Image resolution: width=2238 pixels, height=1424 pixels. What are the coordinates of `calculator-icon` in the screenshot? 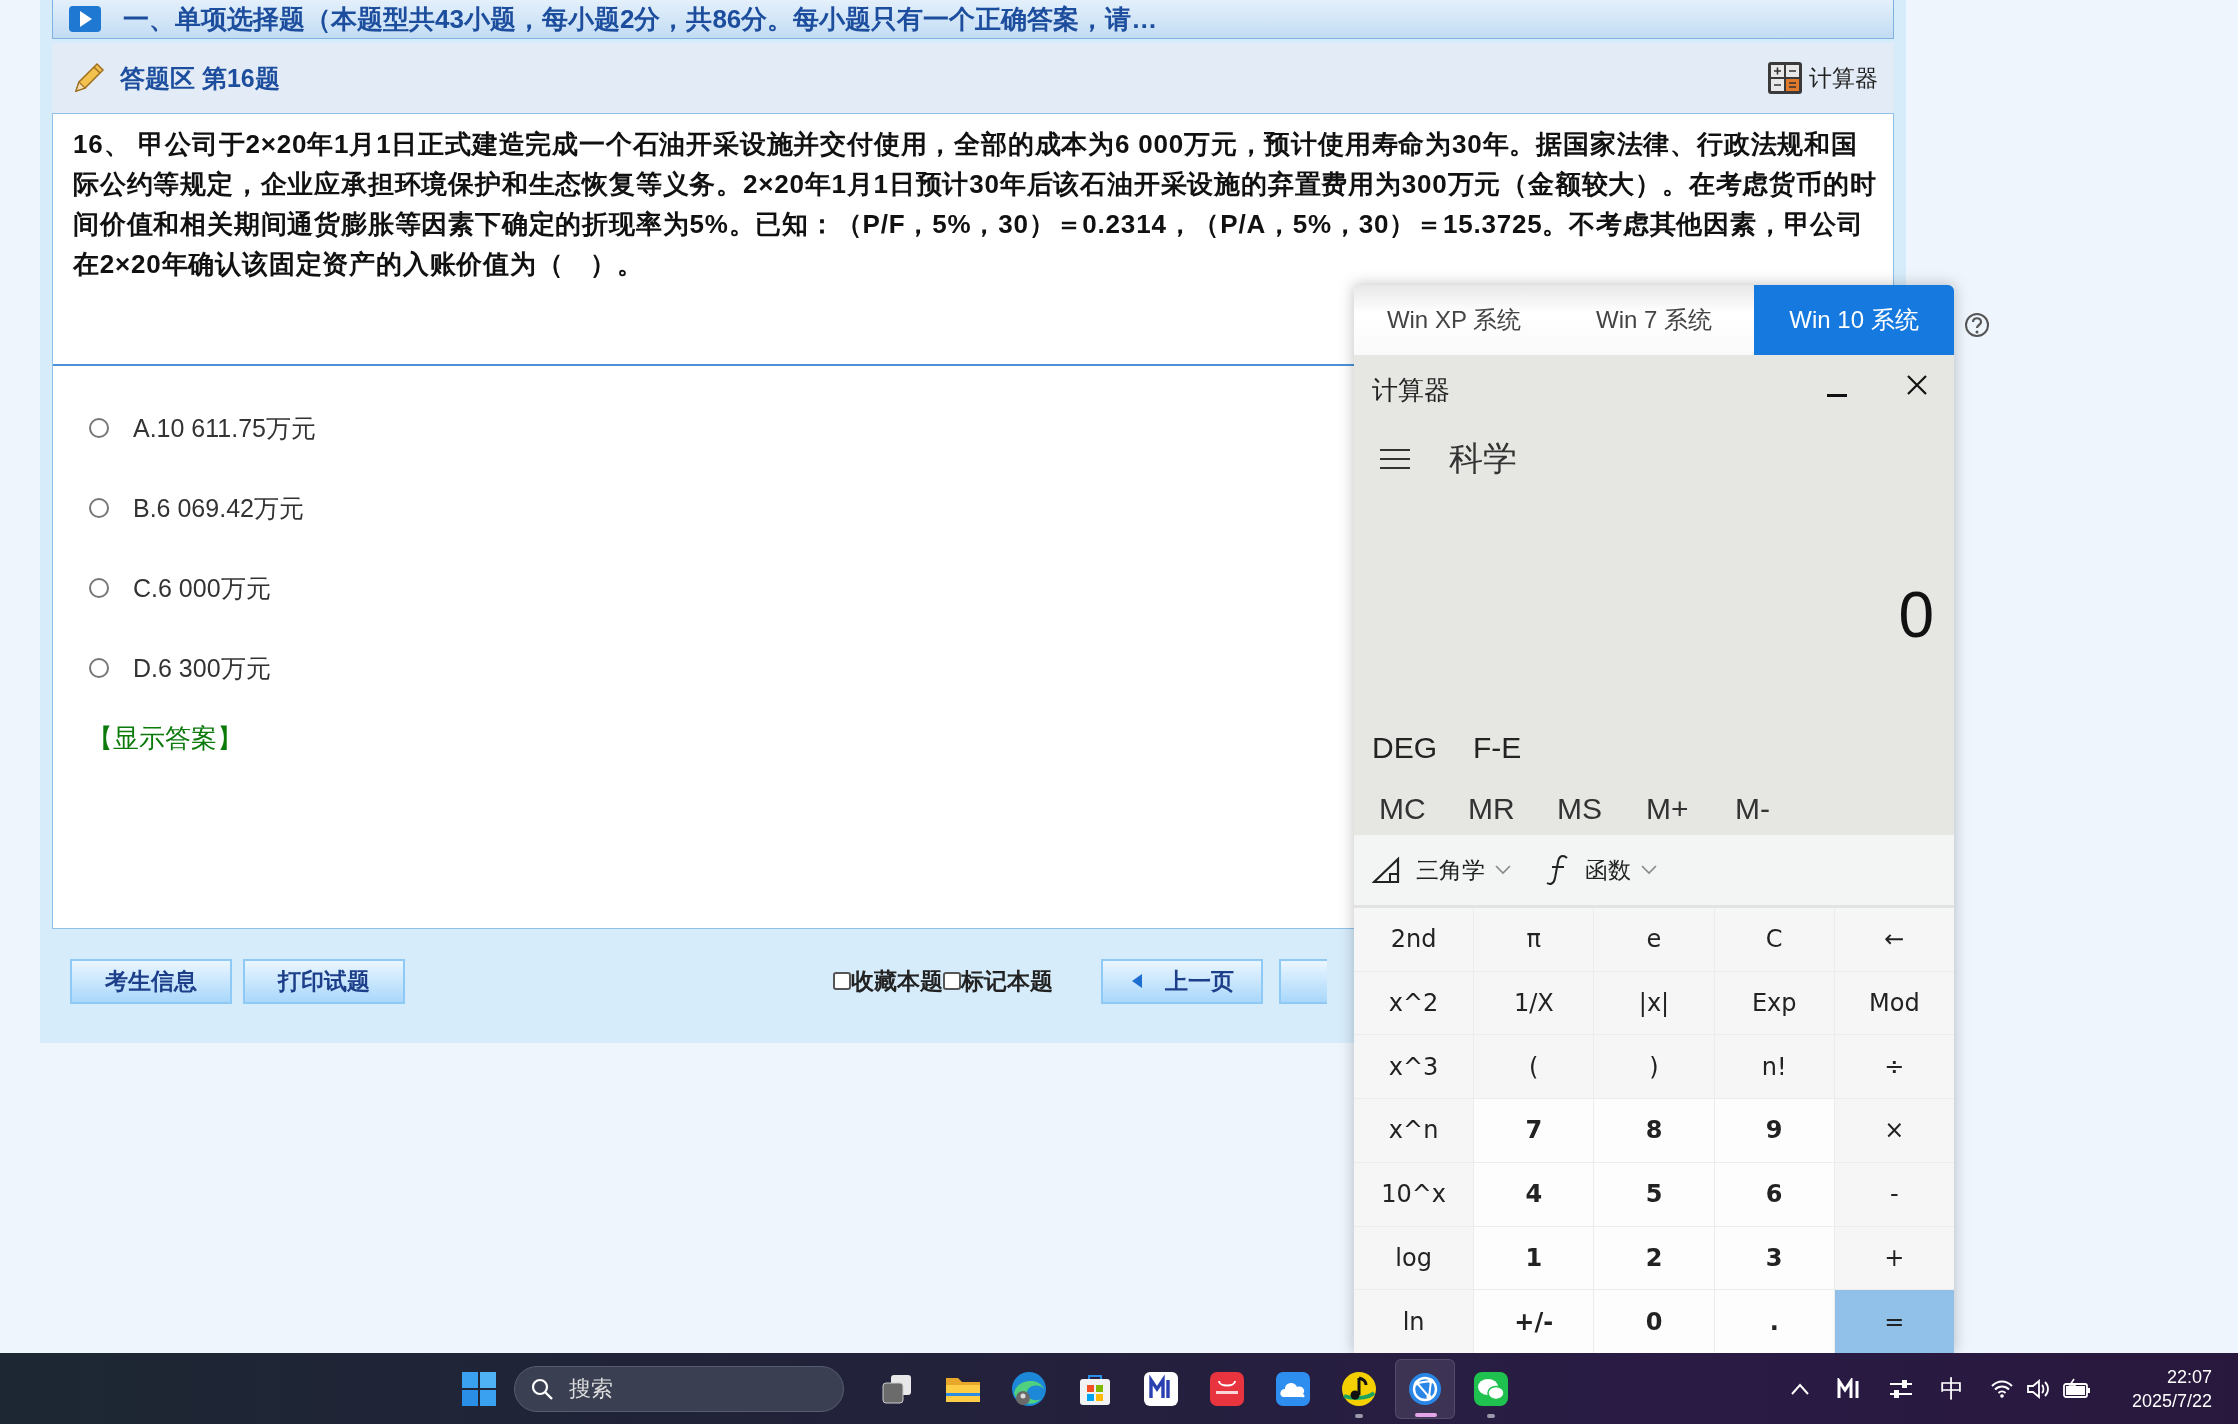 It's located at (1785, 78).